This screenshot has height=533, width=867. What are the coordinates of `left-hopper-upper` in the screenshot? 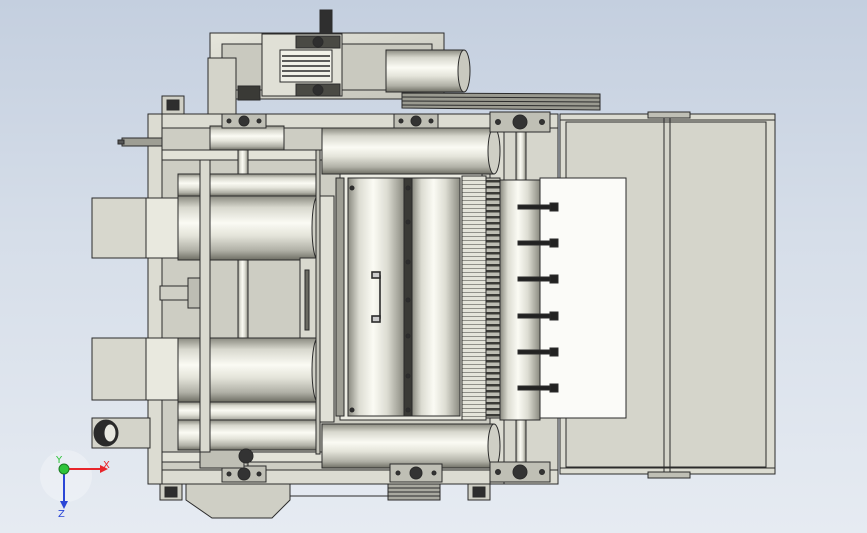 It's located at (135, 228).